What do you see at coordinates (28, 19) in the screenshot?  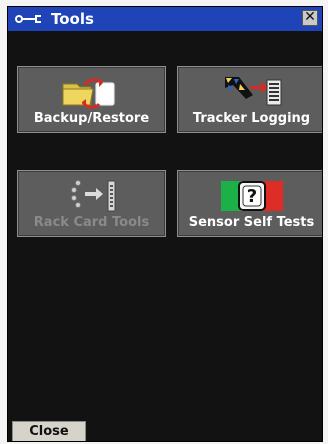 I see `tools-icon` at bounding box center [28, 19].